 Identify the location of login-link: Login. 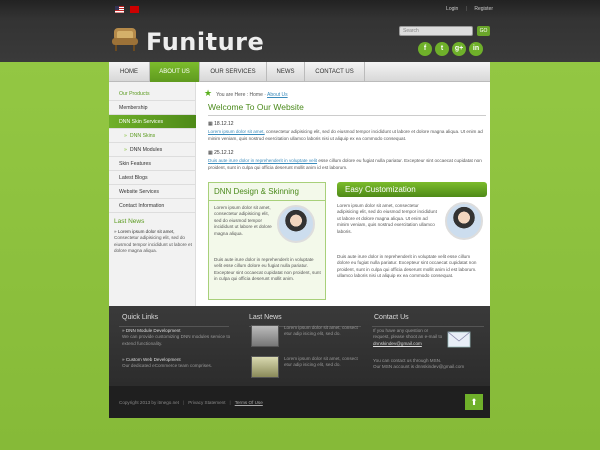
(452, 9).